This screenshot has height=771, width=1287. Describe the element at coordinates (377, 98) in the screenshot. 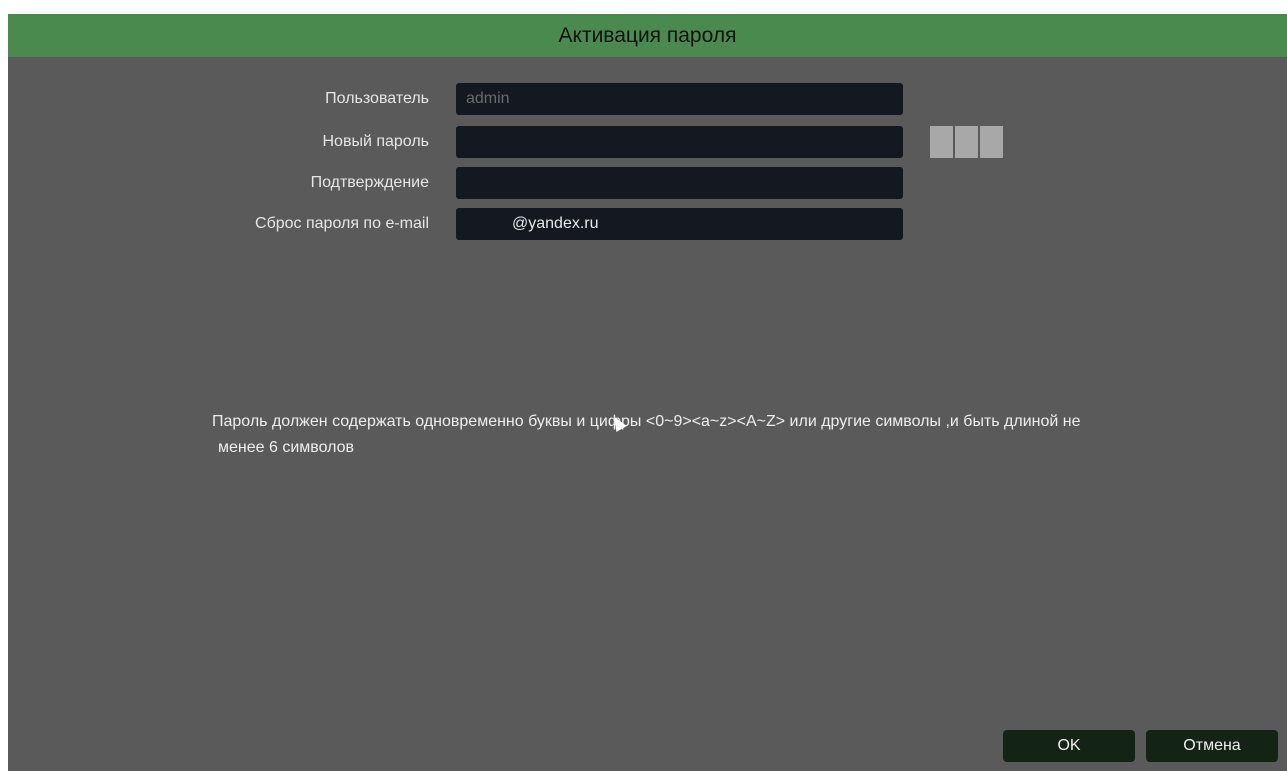

I see `user-label: Пользователь` at that location.